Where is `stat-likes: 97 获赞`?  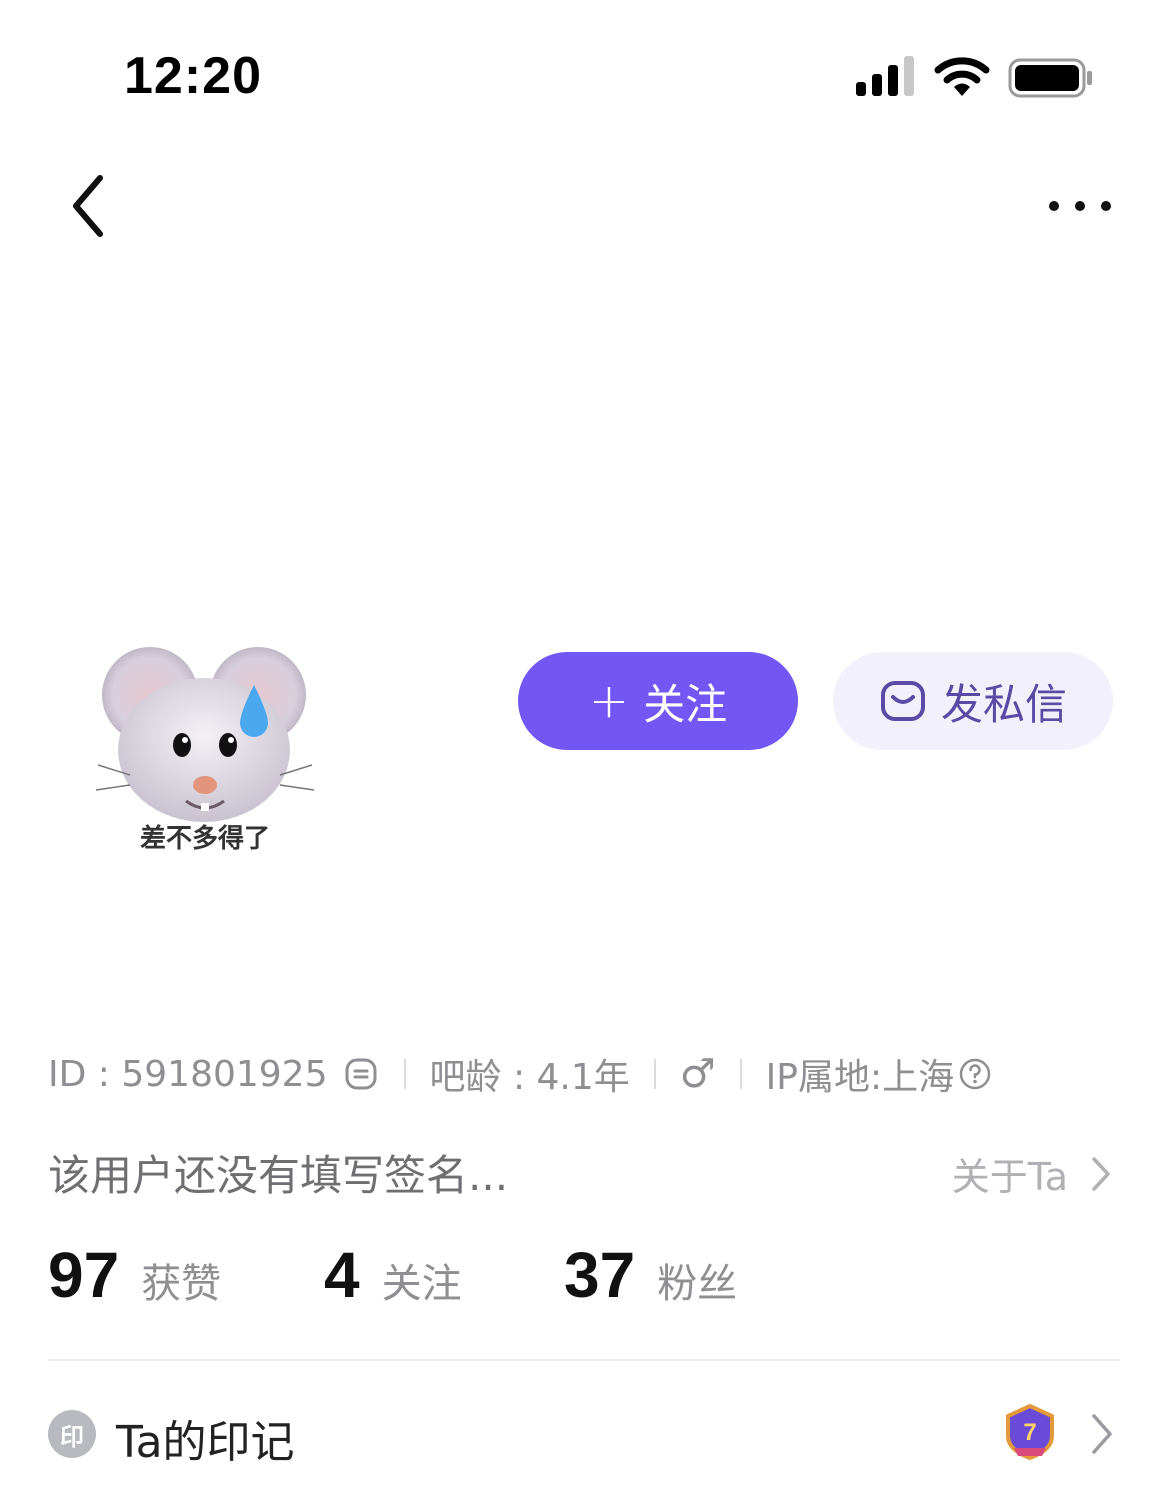 stat-likes: 97 获赞 is located at coordinates (186, 1275).